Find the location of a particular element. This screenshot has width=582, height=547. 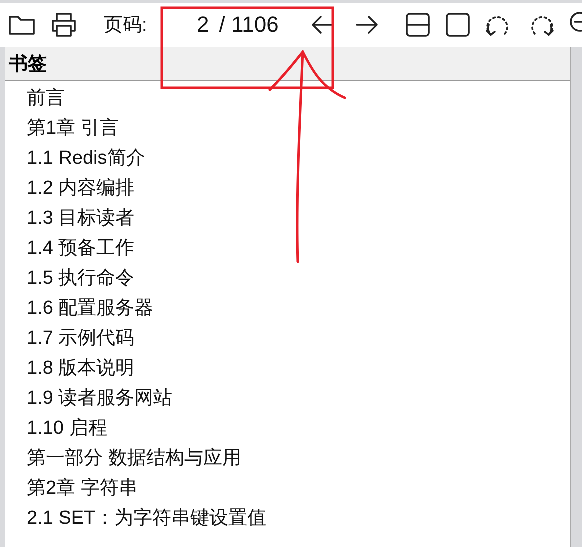

bookmark-item: 第一部分 数据结构与应用 is located at coordinates (134, 459).